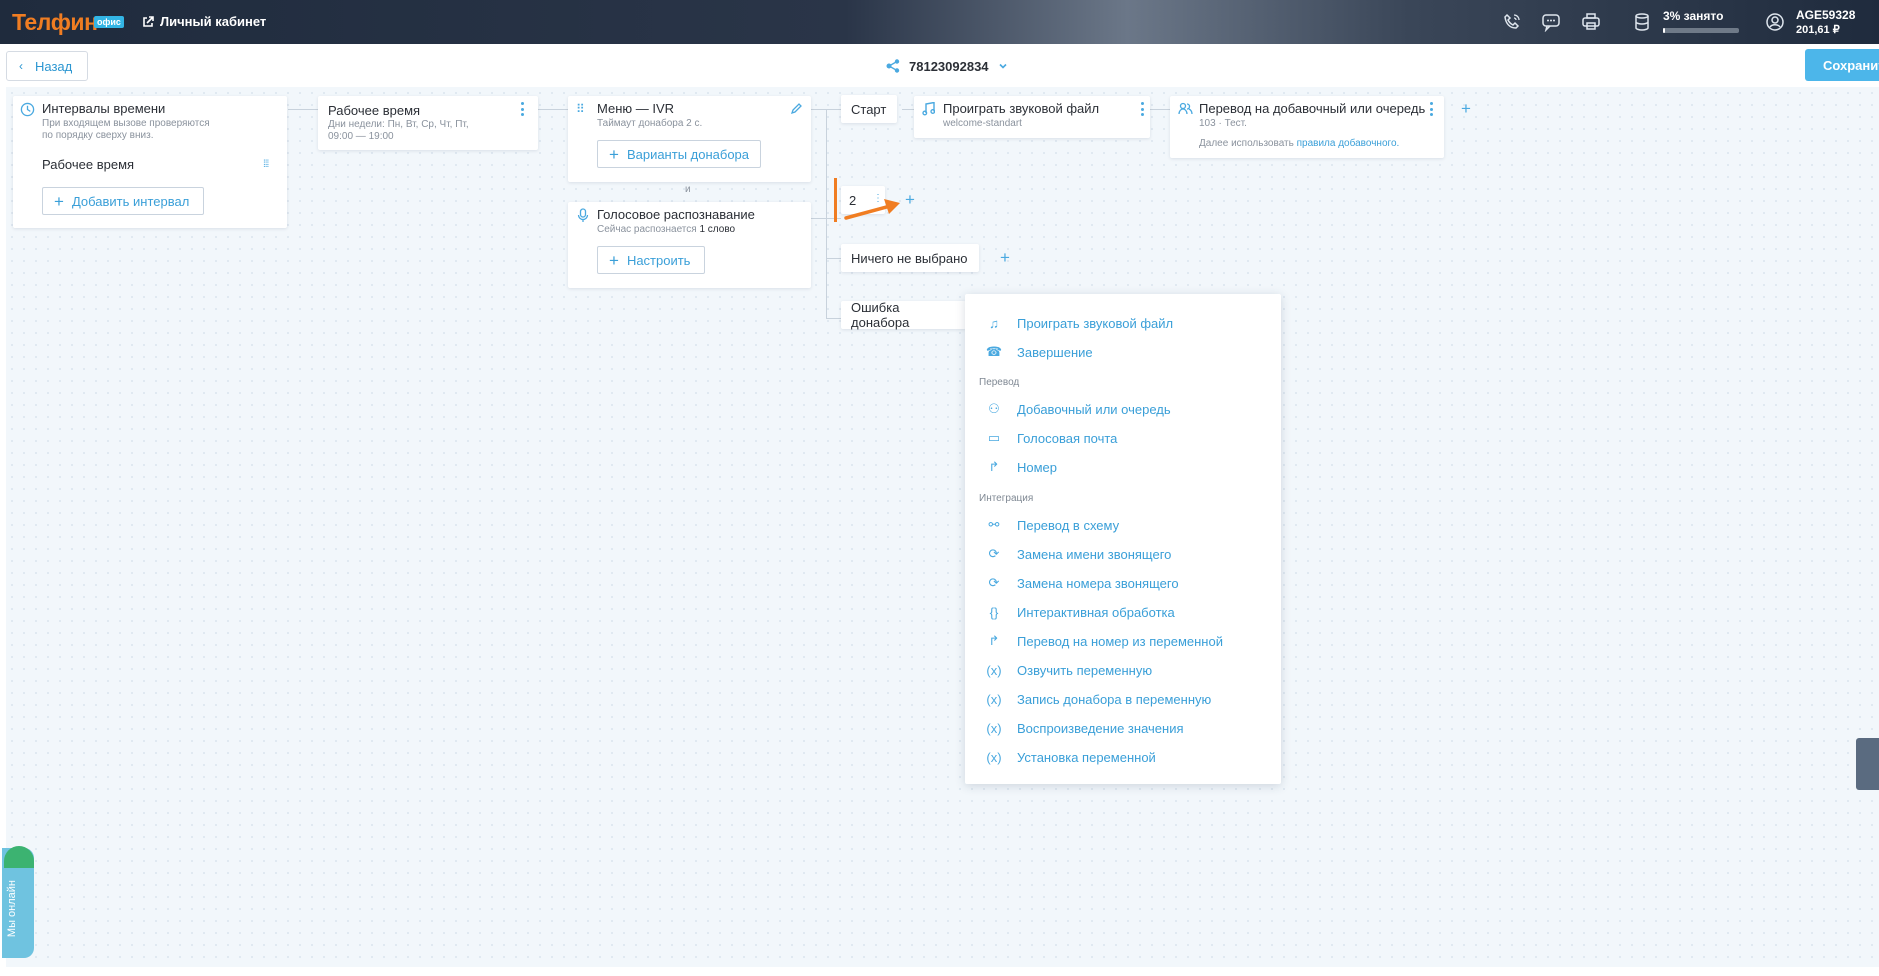 The width and height of the screenshot is (1879, 976). Describe the element at coordinates (1032, 117) in the screenshot. I see `play-sound-node: Проиграть звуковой файл welcome-standart` at that location.